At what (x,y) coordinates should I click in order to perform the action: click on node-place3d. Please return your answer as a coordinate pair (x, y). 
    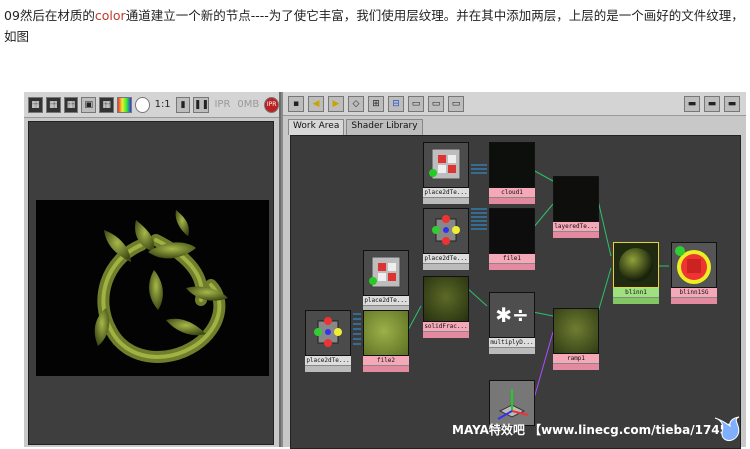
    Looking at the image, I should click on (512, 403).